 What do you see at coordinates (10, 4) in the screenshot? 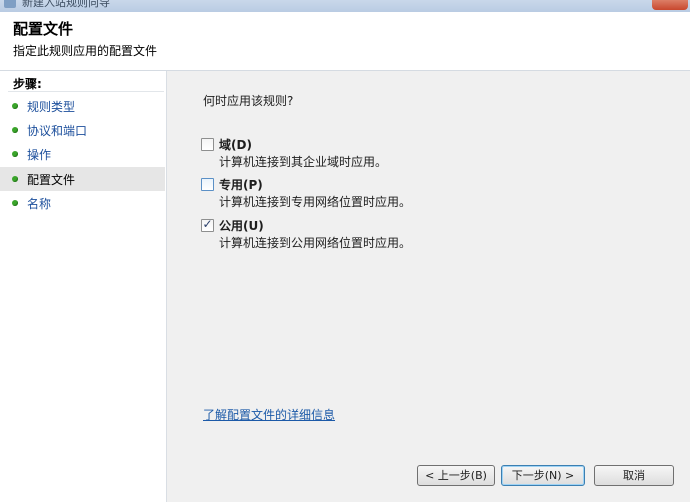
I see `firewall-app-icon` at bounding box center [10, 4].